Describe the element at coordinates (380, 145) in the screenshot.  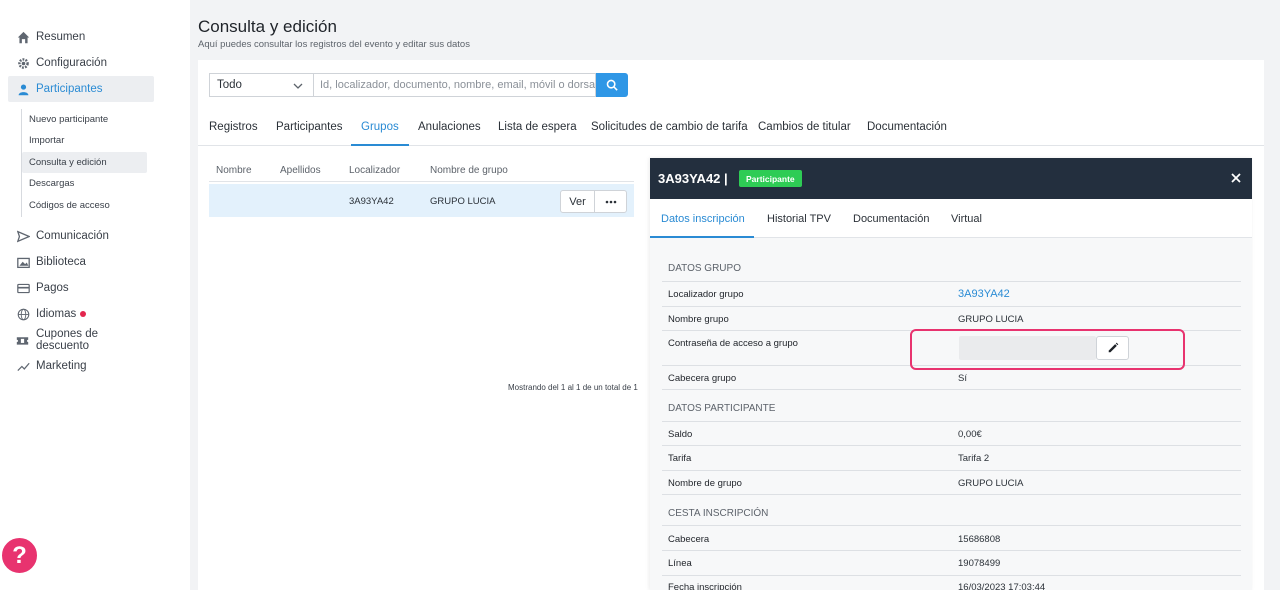
I see `active-tab-indicator` at that location.